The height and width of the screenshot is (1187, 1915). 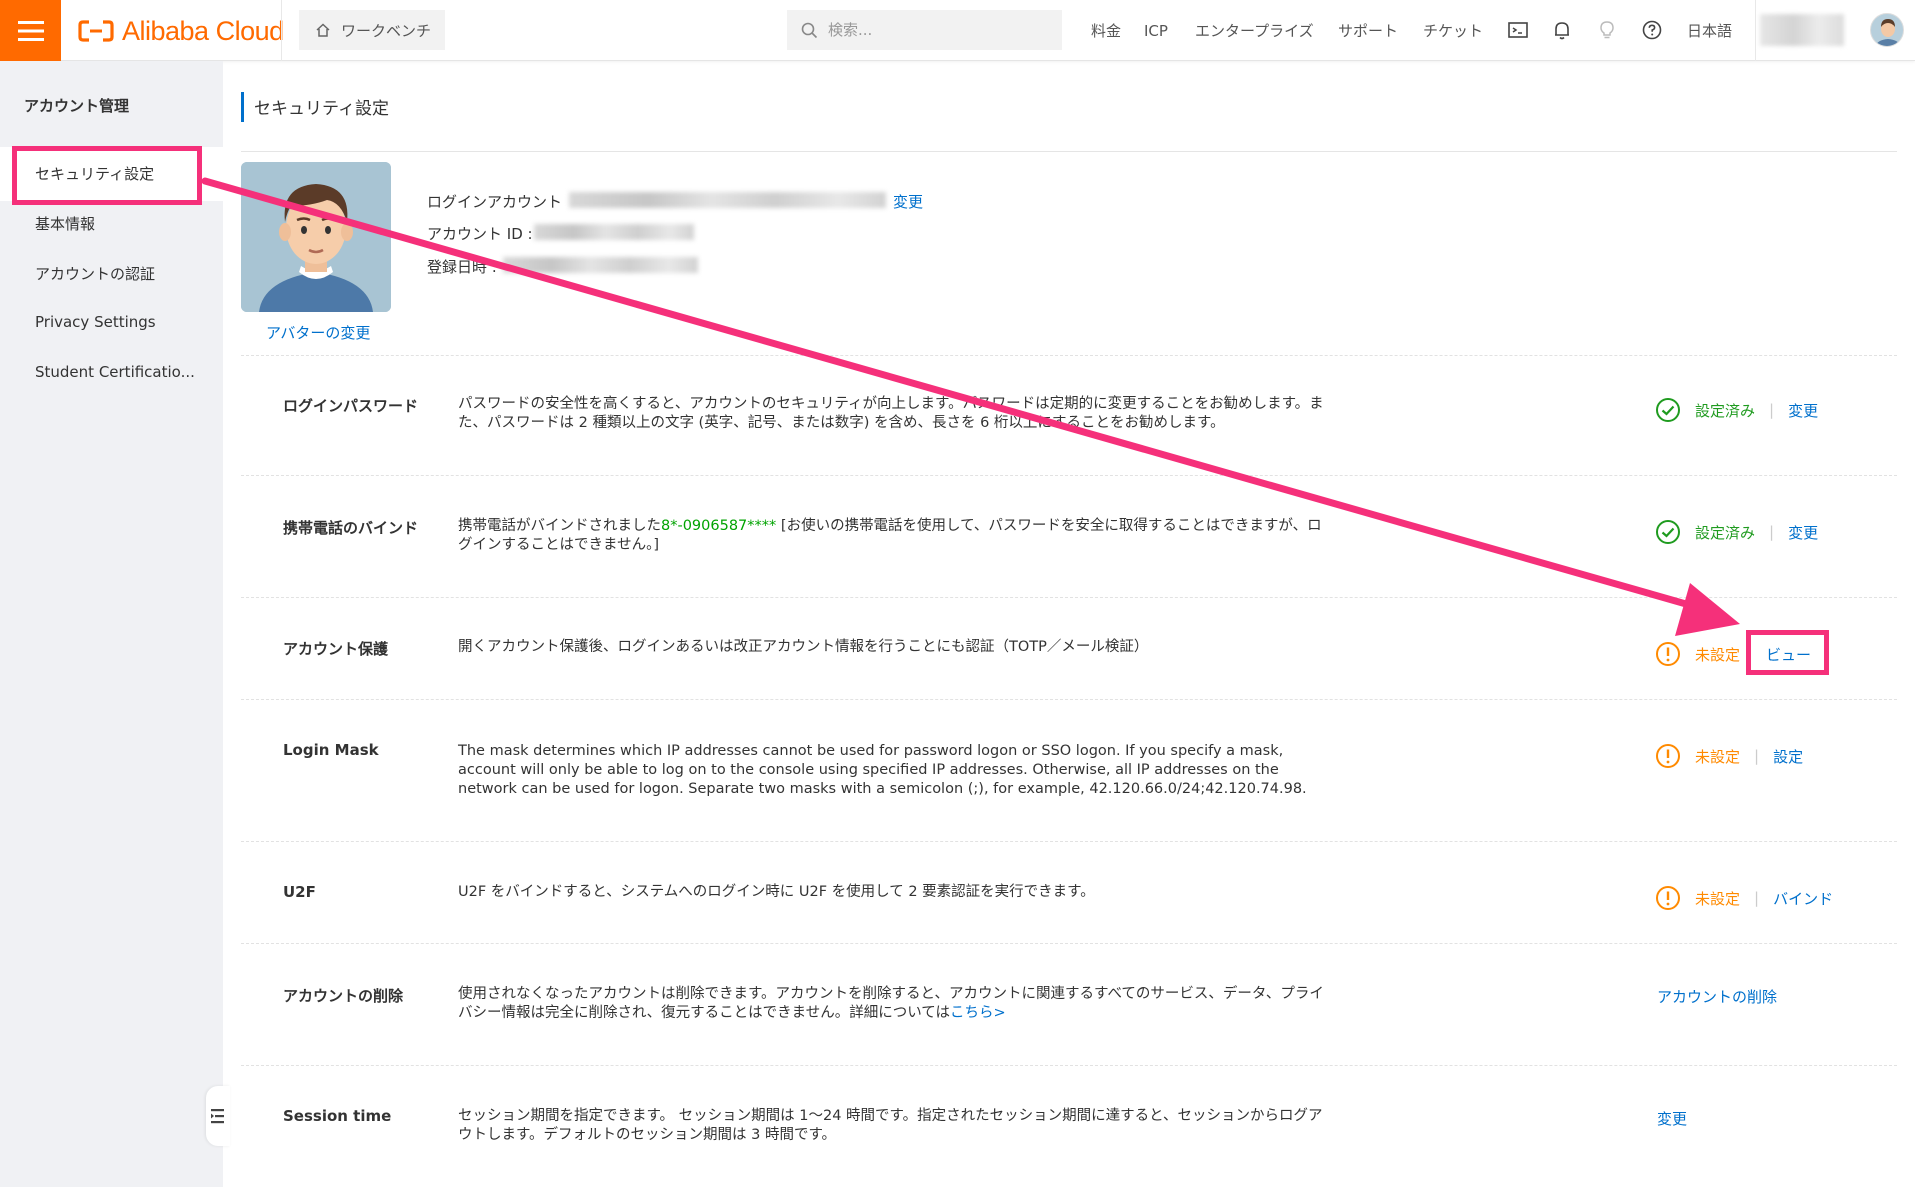 I want to click on row-title-u2f: U2F, so click(x=299, y=892).